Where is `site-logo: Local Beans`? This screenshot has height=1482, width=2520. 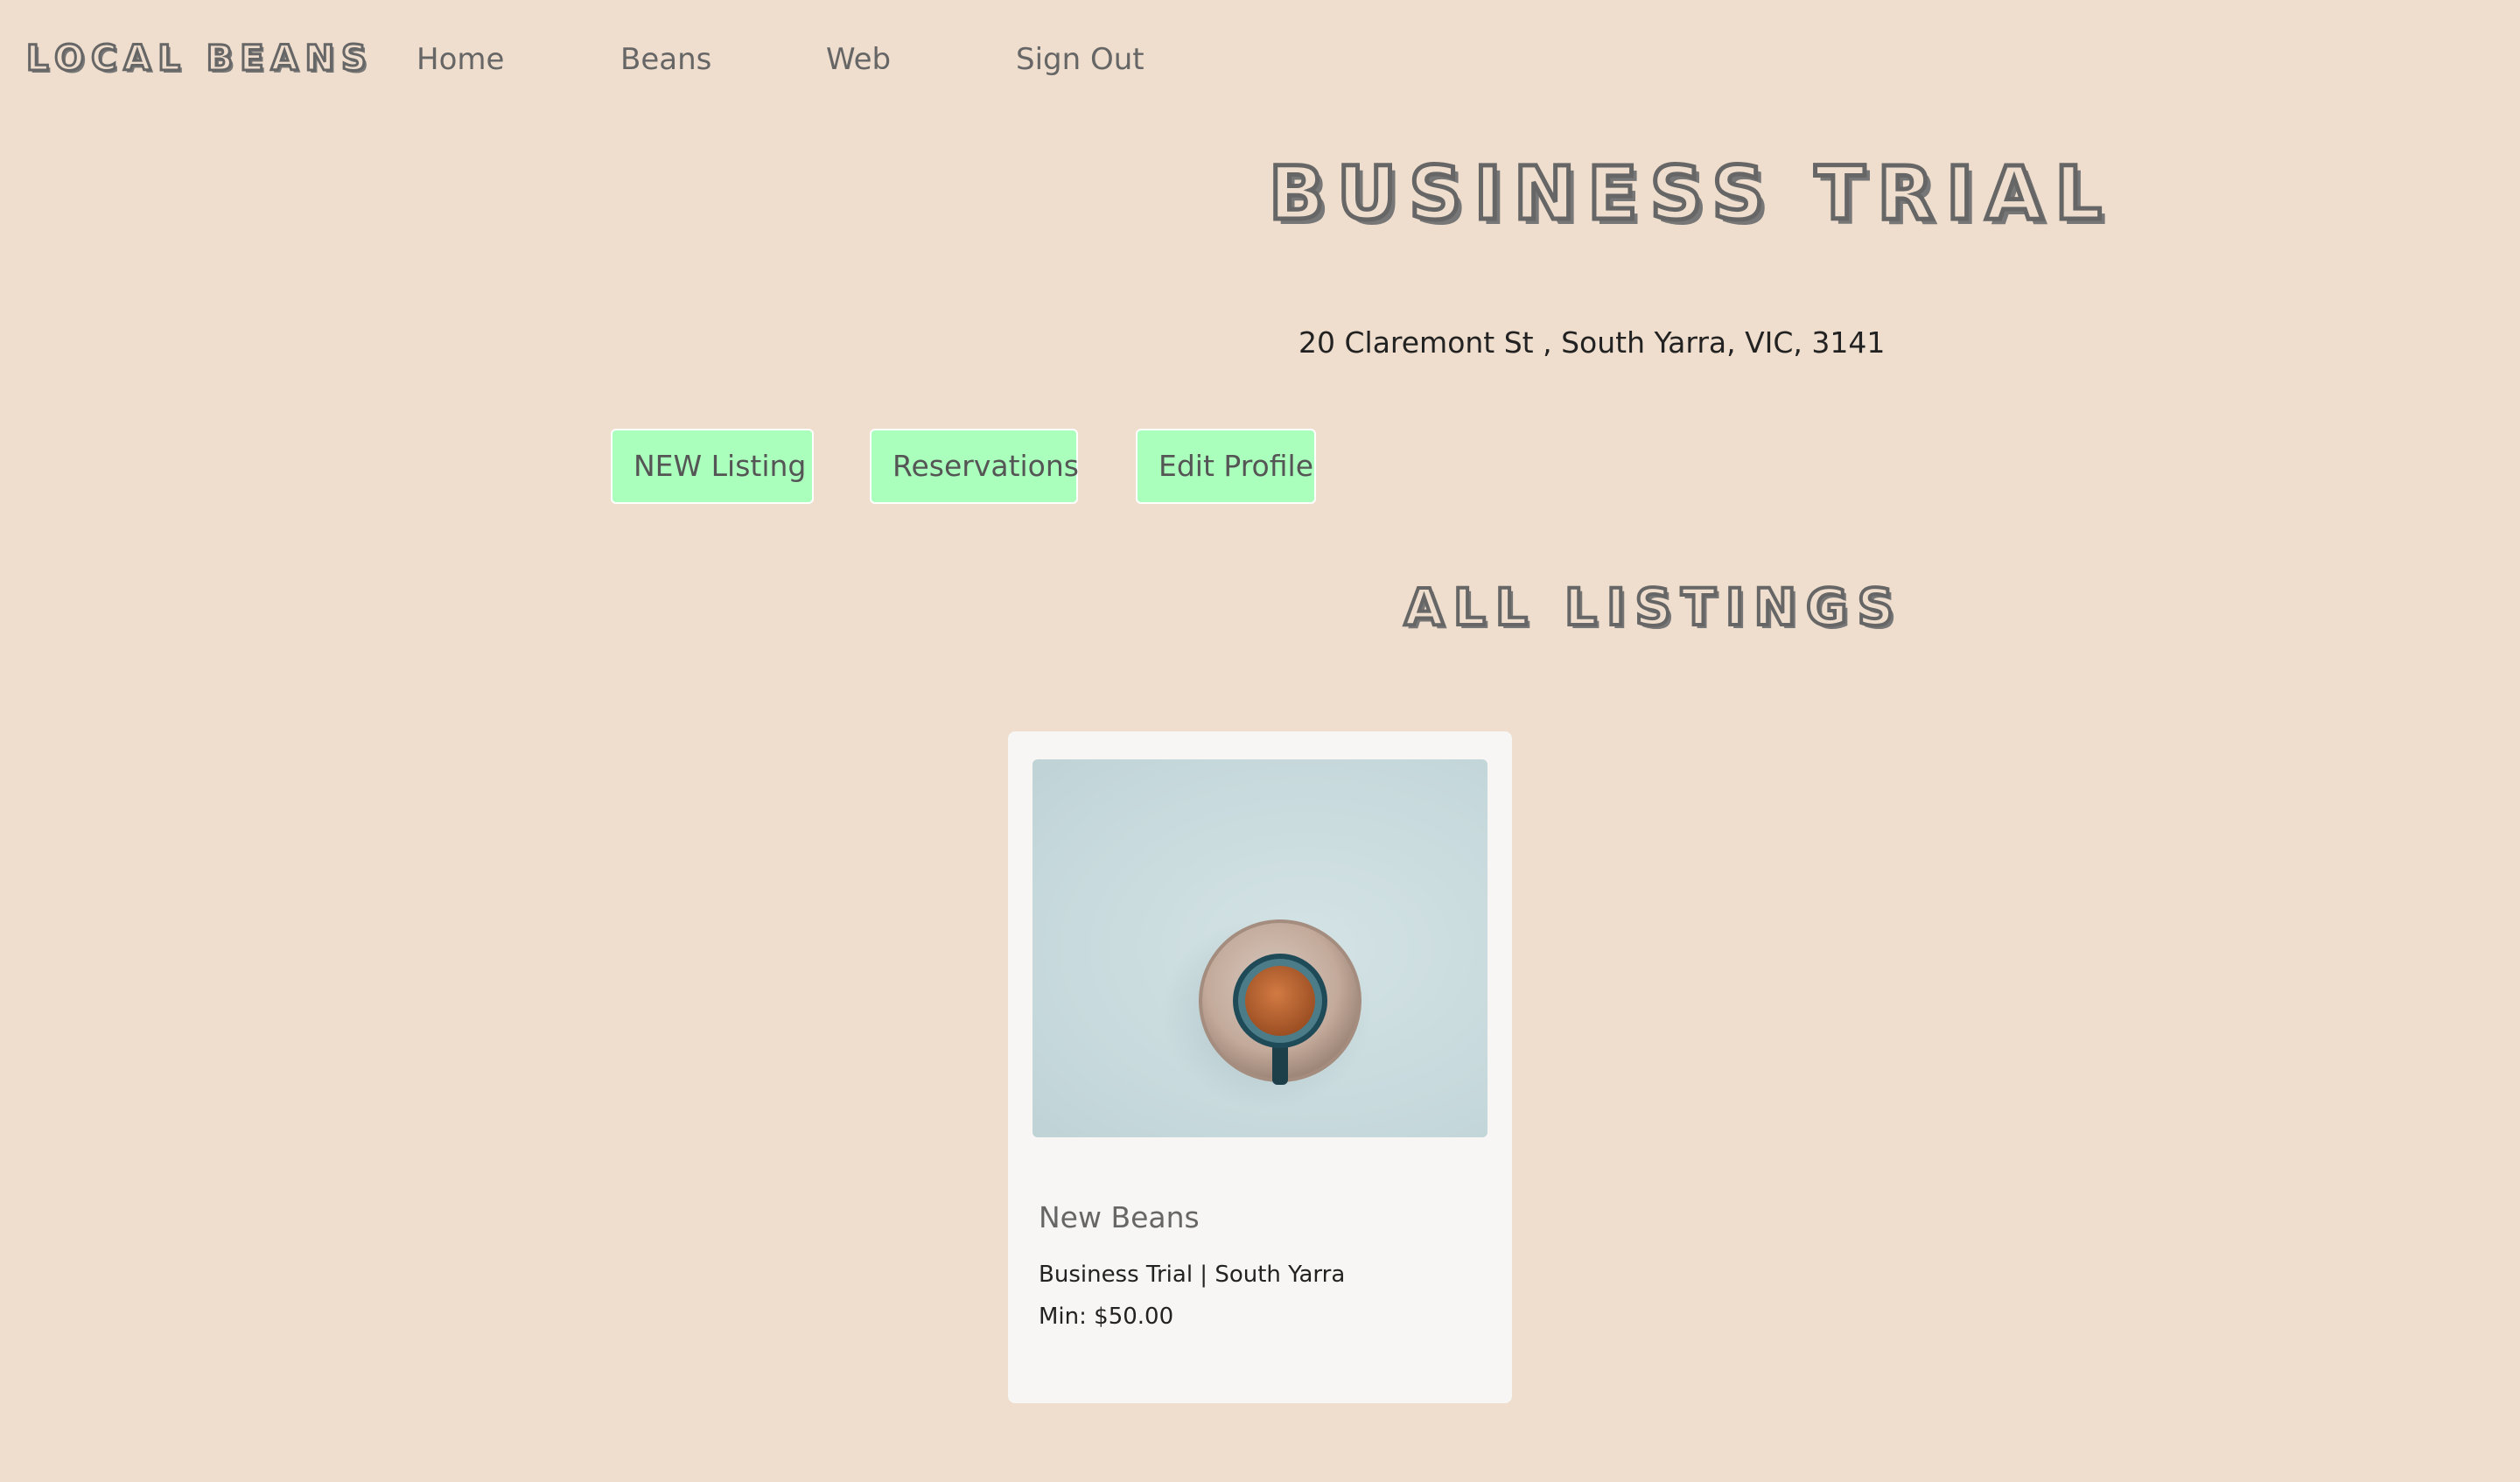 site-logo: Local Beans is located at coordinates (199, 59).